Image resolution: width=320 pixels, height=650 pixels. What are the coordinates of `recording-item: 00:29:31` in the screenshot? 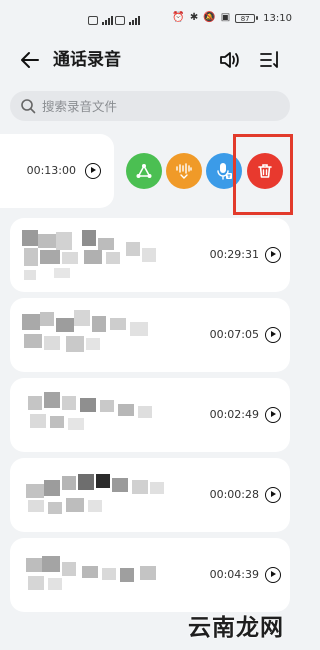 It's located at (150, 255).